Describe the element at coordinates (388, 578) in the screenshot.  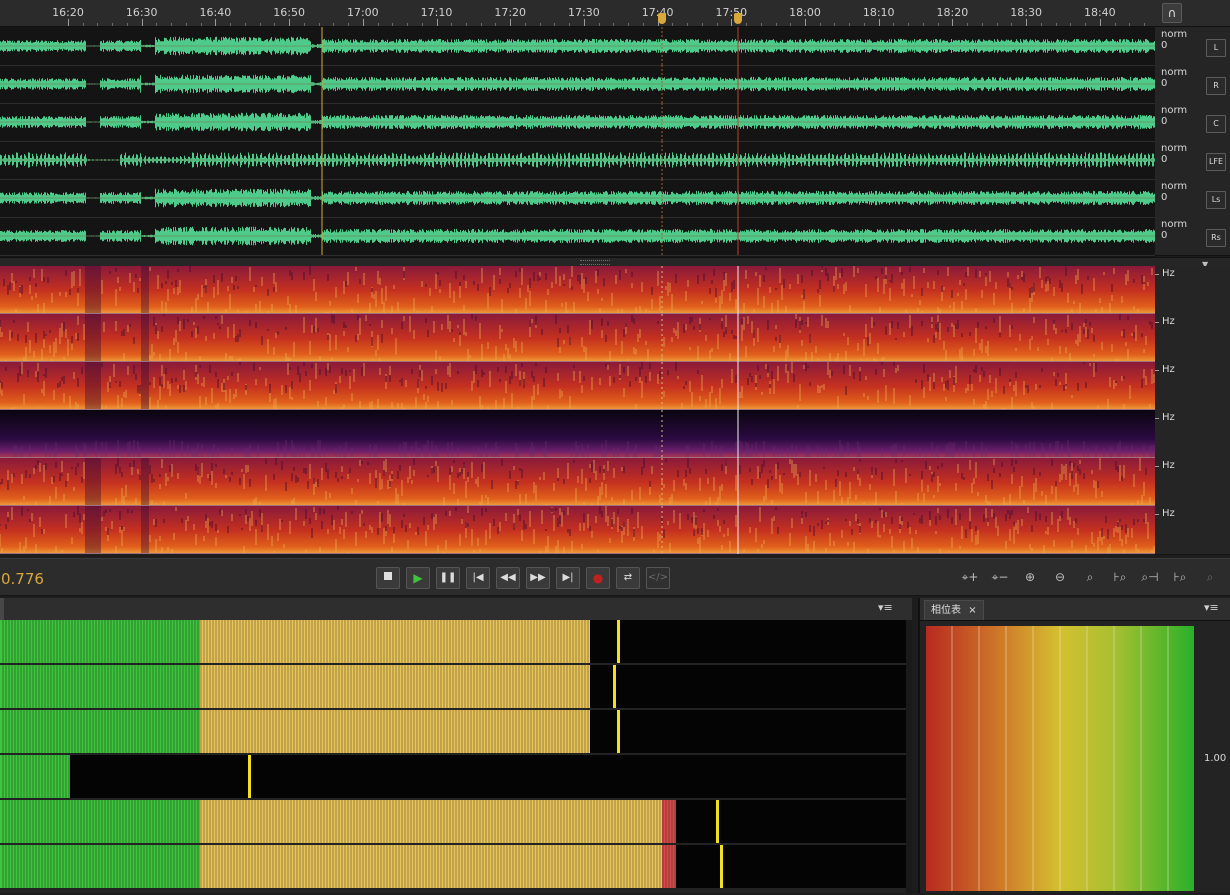
I see `stop-button` at that location.